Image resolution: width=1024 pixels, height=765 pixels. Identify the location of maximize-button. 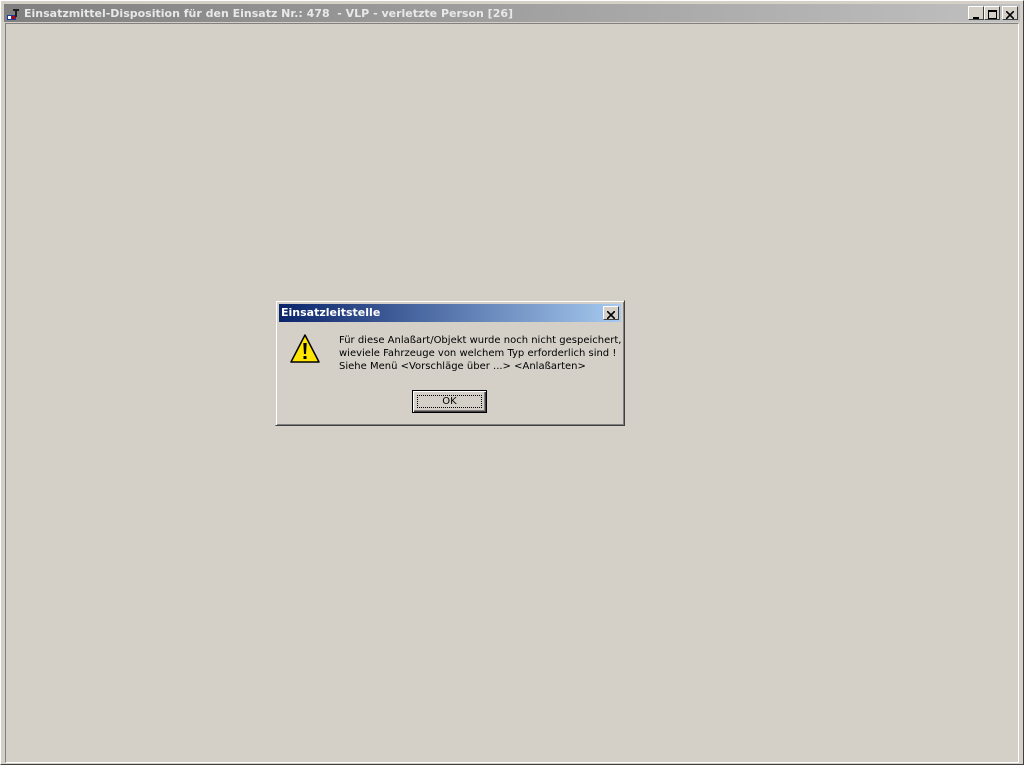
(992, 13).